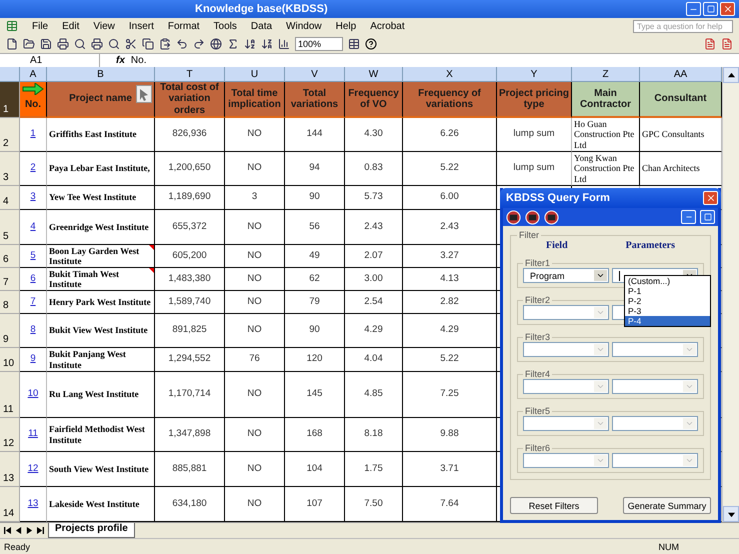 The image size is (739, 554). Describe the element at coordinates (538, 337) in the screenshot. I see `filter-label: Filter3` at that location.